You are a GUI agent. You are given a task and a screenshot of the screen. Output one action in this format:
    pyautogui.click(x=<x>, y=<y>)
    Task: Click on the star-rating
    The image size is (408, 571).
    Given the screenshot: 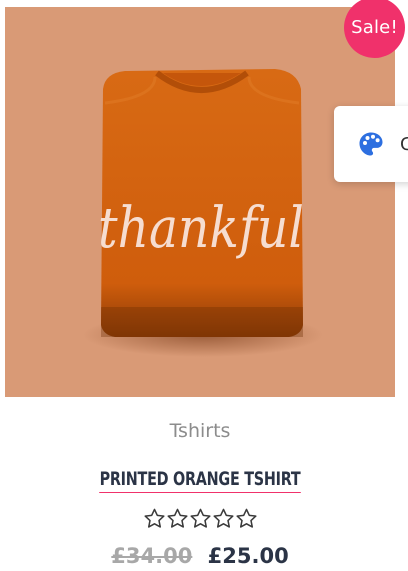 What is the action you would take?
    pyautogui.click(x=200, y=518)
    